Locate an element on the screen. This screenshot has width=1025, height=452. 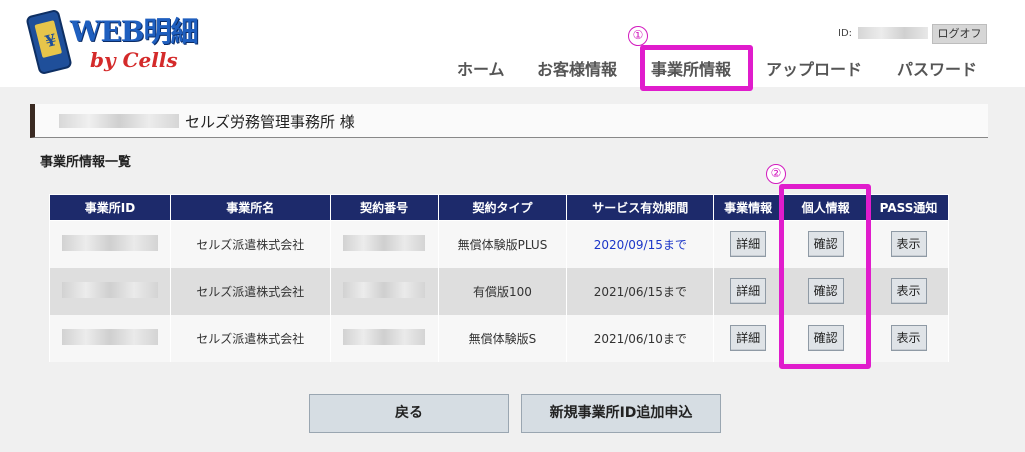
back-button: 戻る is located at coordinates (409, 413).